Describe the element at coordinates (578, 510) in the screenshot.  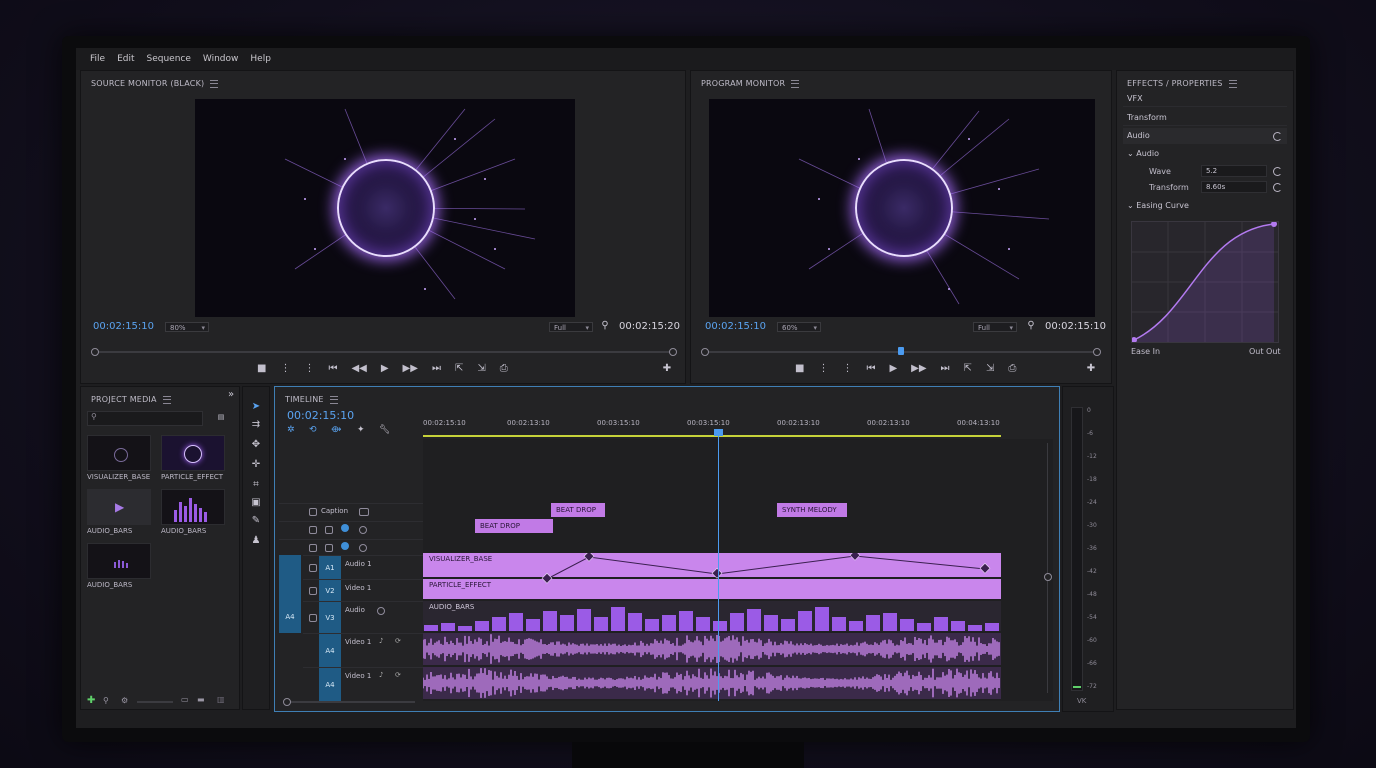
I see `marker-beat-drop: BEAT DROP` at that location.